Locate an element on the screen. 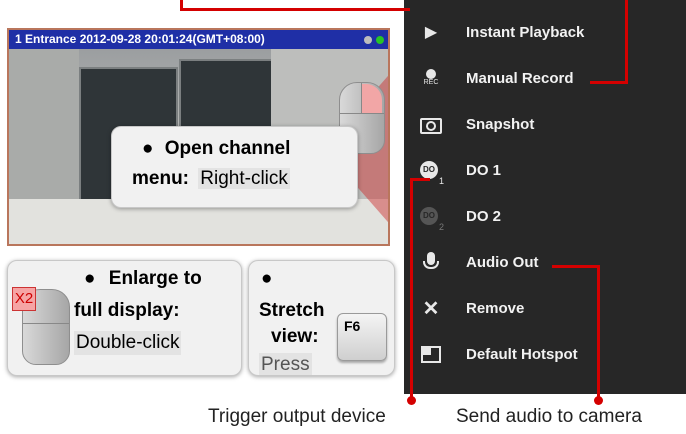 The width and height of the screenshot is (686, 434). menu-item-do1: DO 1 DO 1 is located at coordinates (545, 171).